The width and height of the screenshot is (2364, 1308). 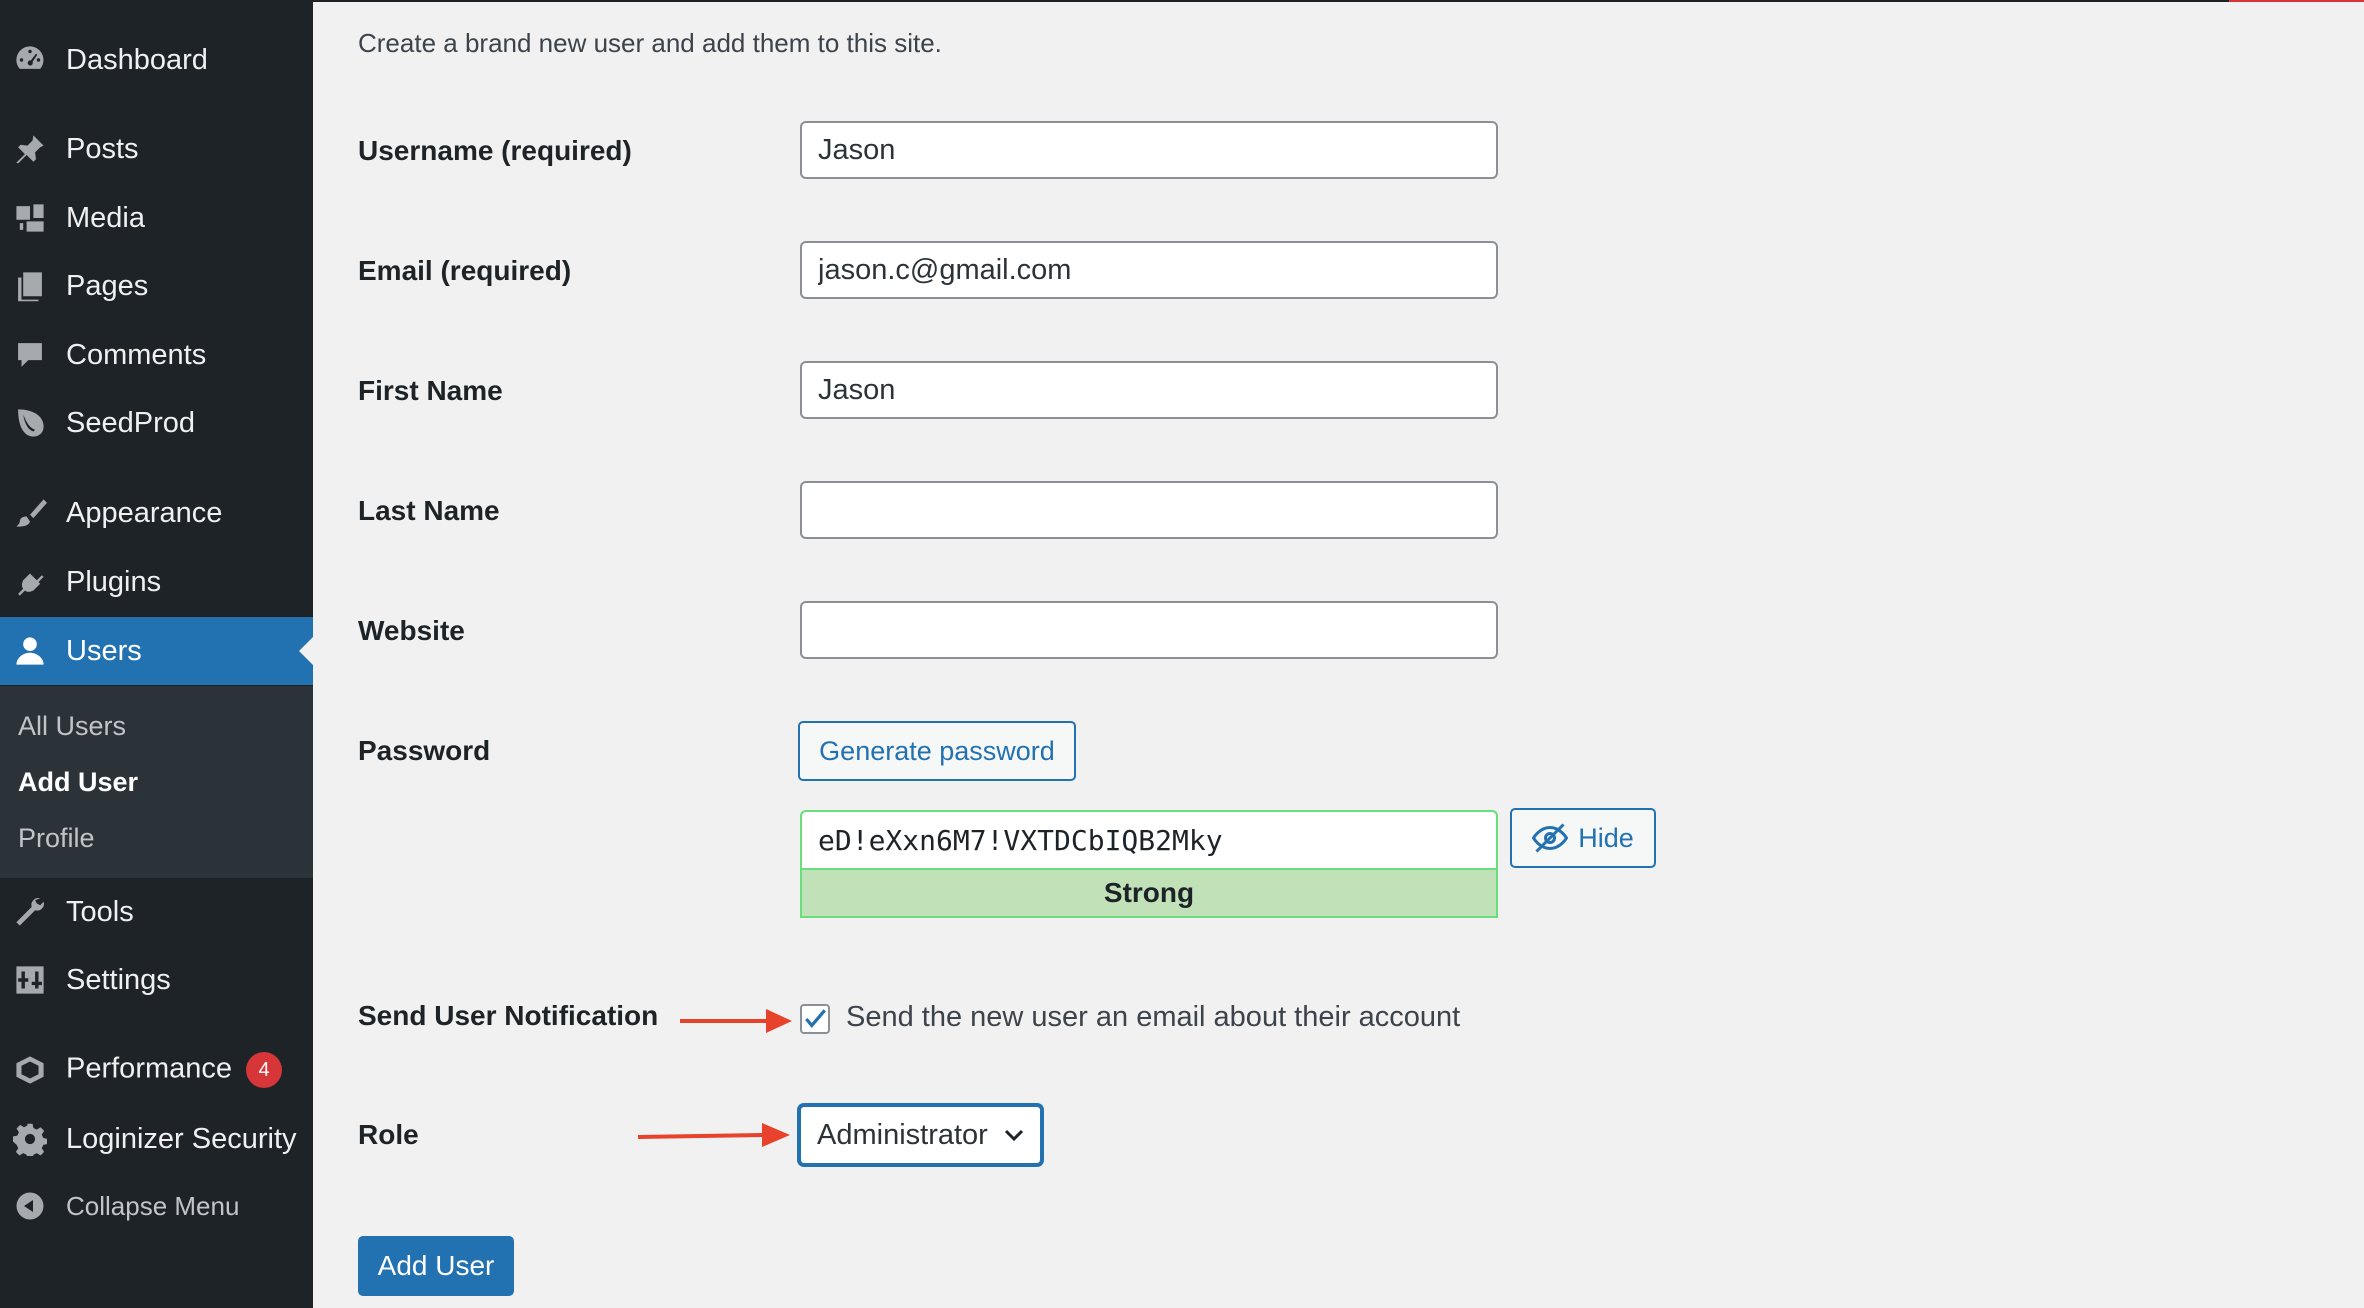 I want to click on website-input, so click(x=1149, y=630).